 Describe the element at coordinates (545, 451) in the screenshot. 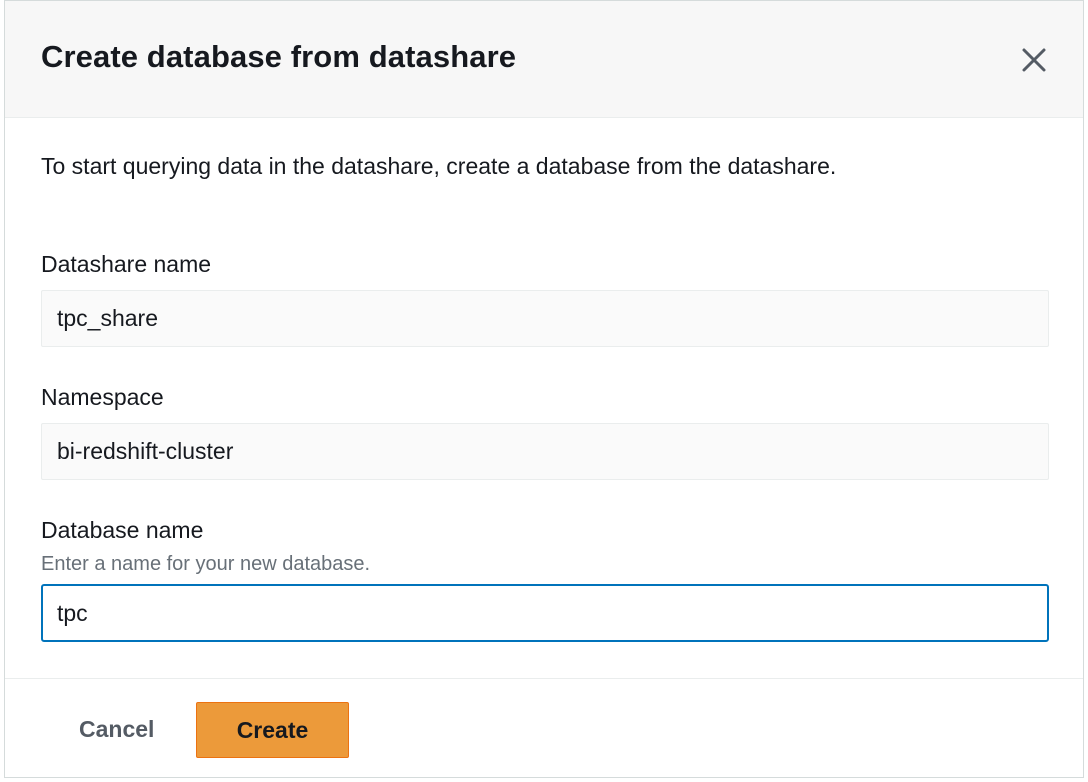

I see `namespace-field: bi-redshift-cluster` at that location.